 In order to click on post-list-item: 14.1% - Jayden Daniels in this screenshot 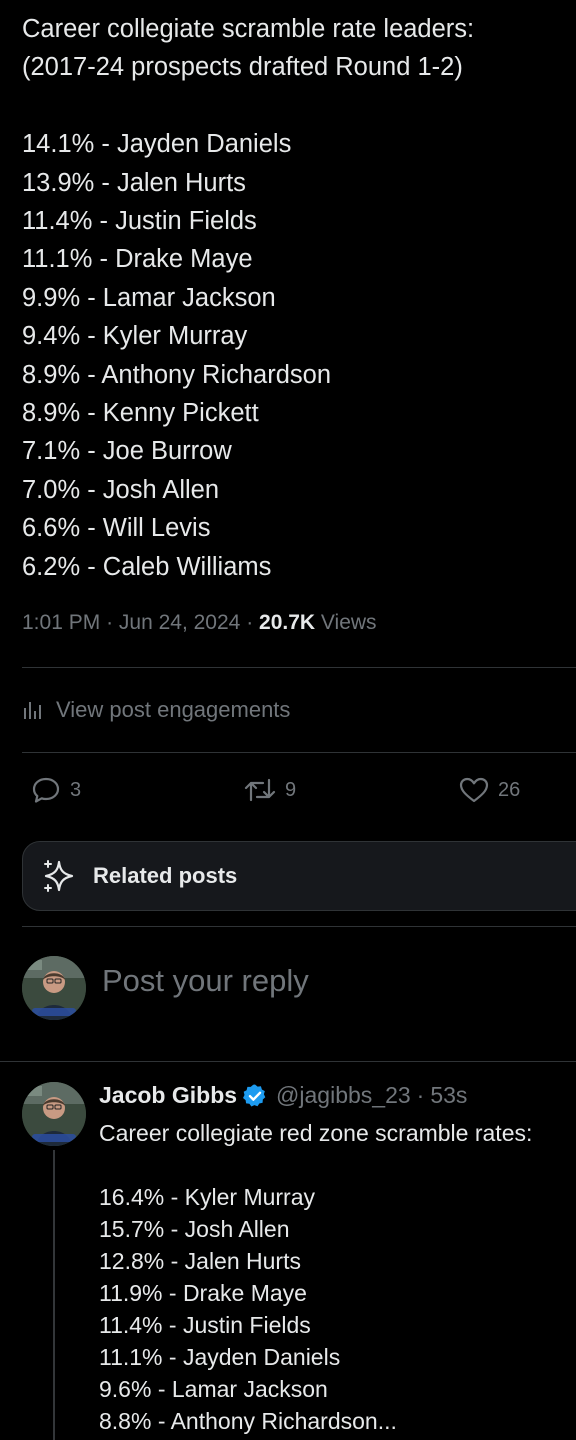, I will do `click(157, 144)`.